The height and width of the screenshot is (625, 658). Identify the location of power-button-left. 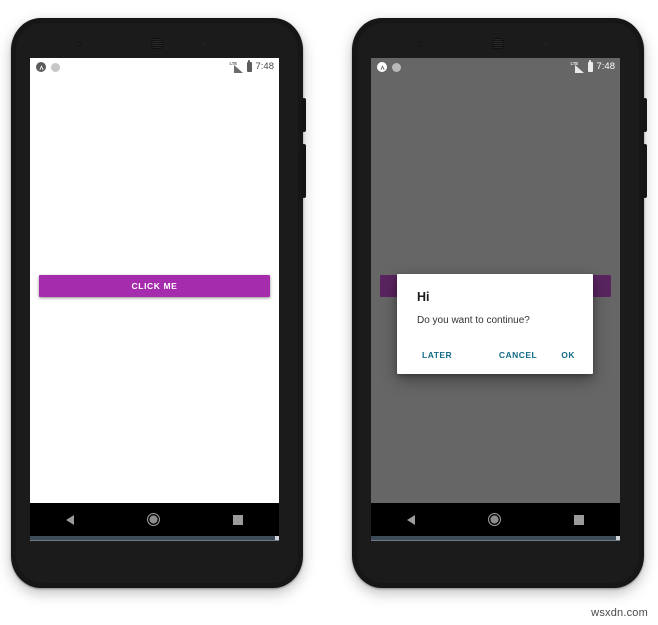
(304, 115).